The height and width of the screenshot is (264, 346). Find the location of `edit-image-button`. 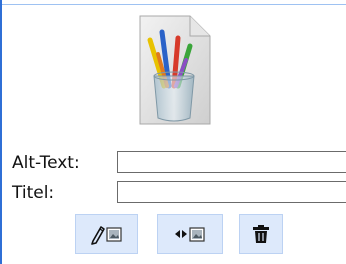

edit-image-button is located at coordinates (106, 234).